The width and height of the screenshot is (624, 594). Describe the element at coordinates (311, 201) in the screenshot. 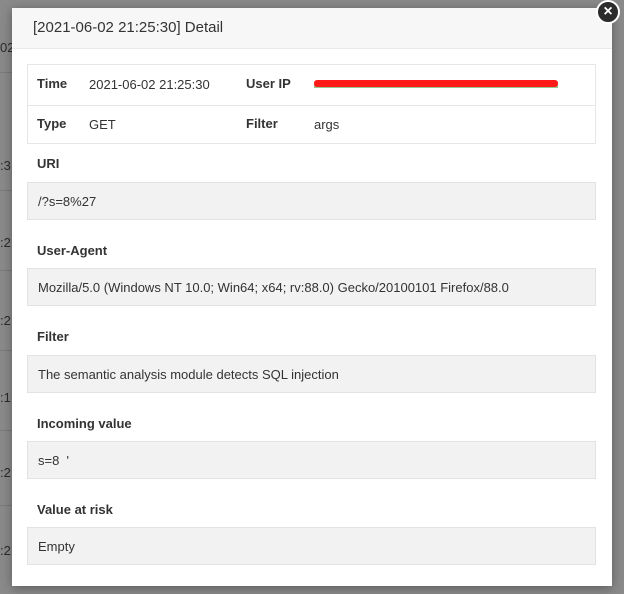

I see `uri-box: /?s=8%27` at that location.